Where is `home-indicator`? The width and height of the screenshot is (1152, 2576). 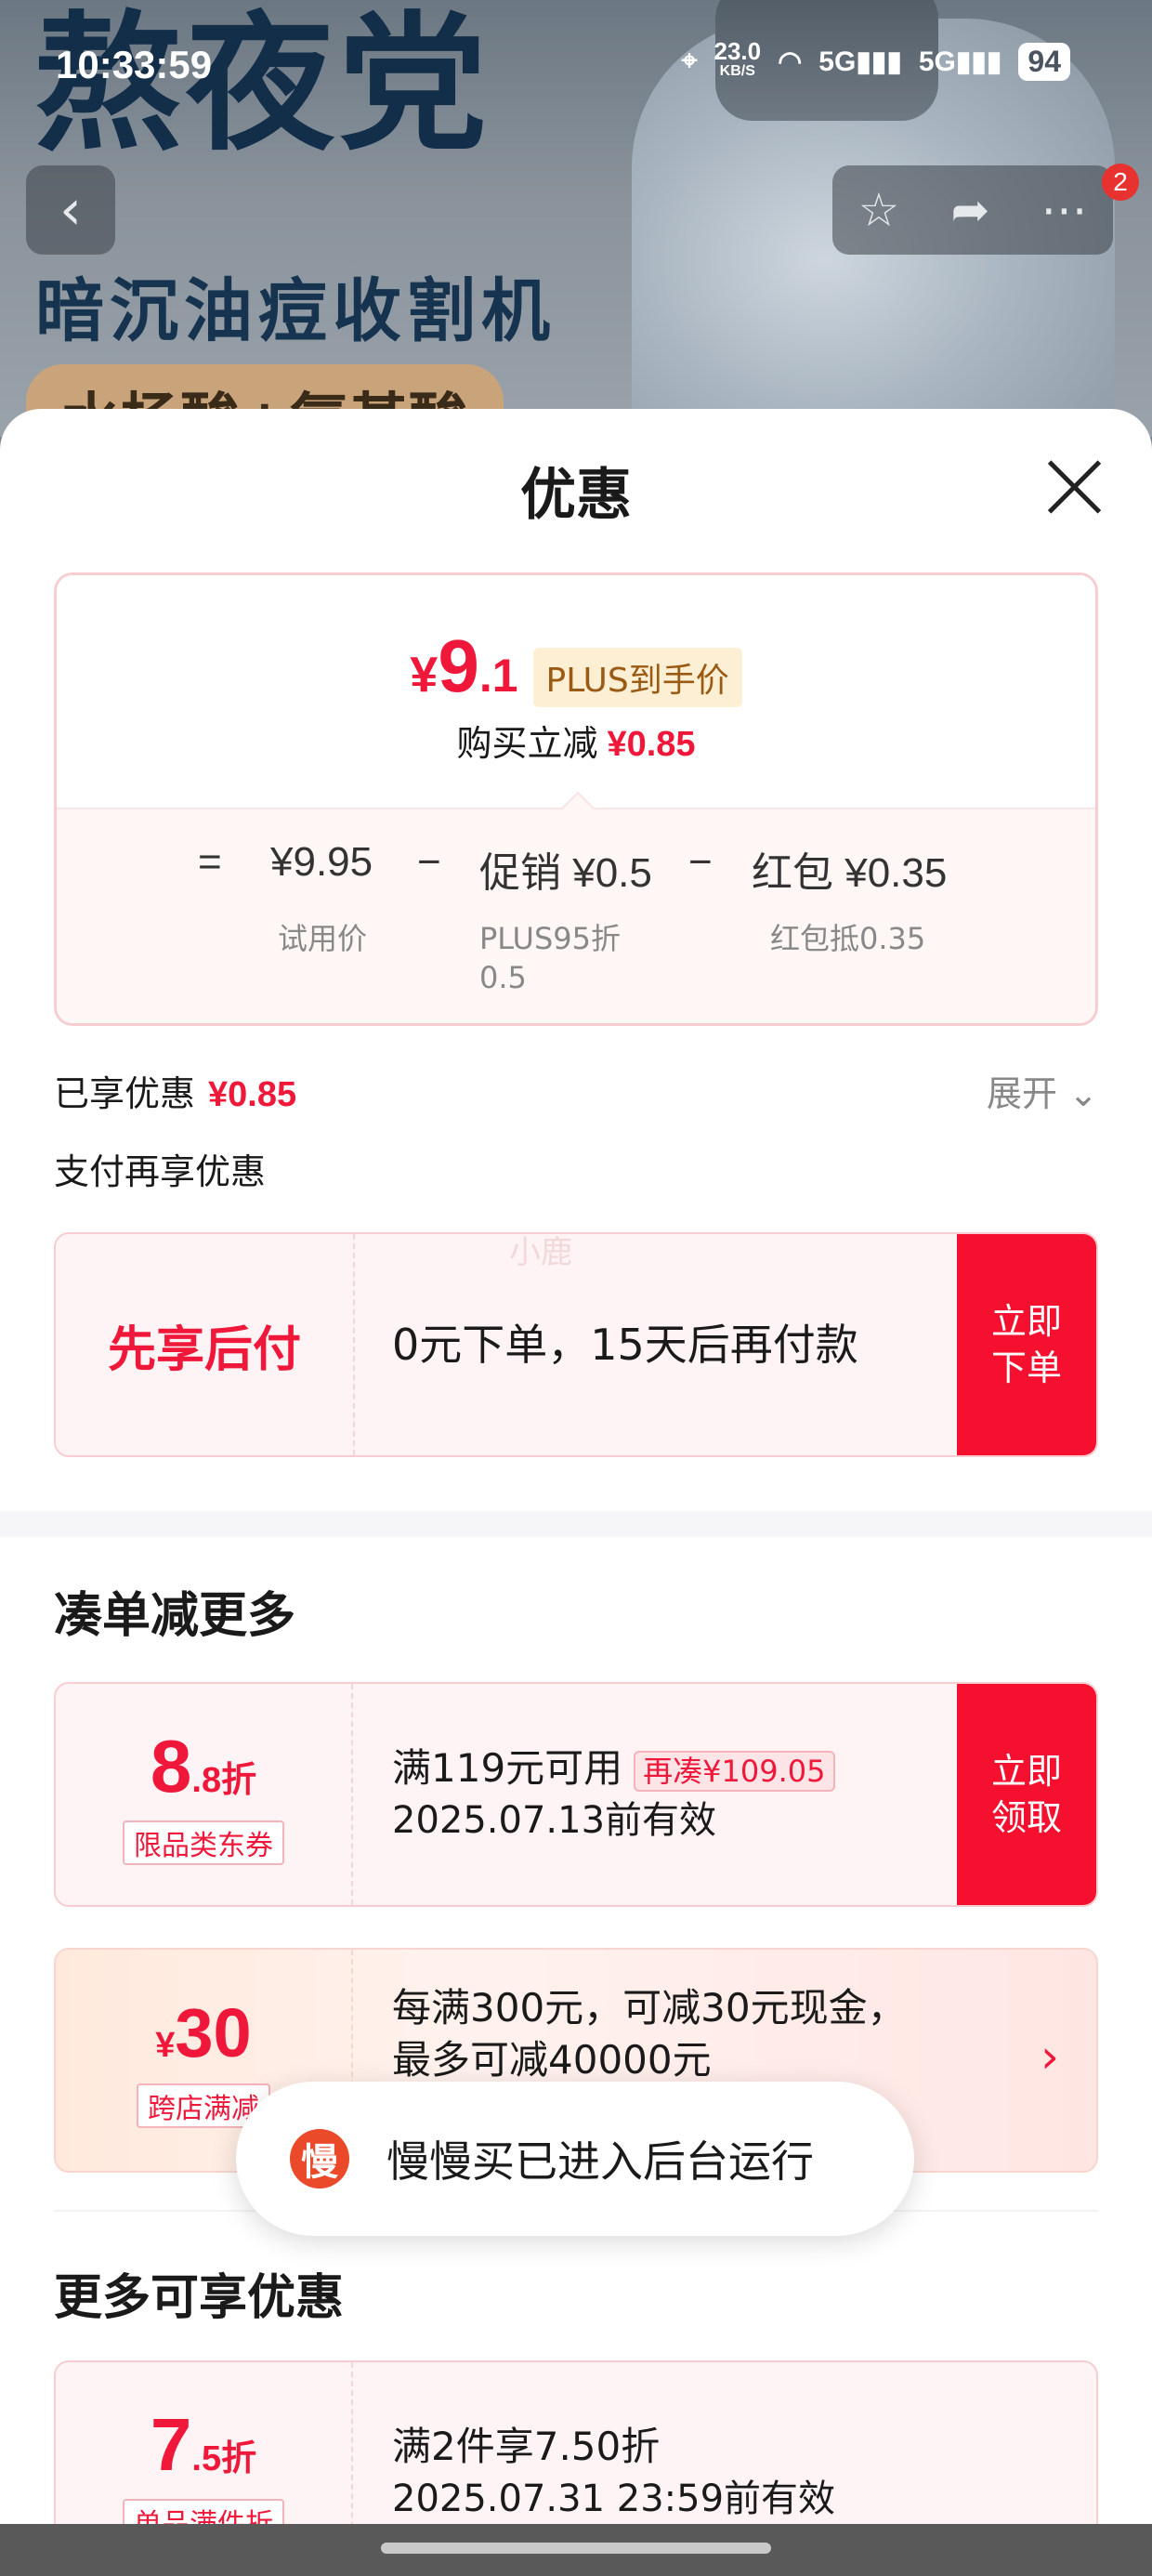
home-indicator is located at coordinates (576, 2548).